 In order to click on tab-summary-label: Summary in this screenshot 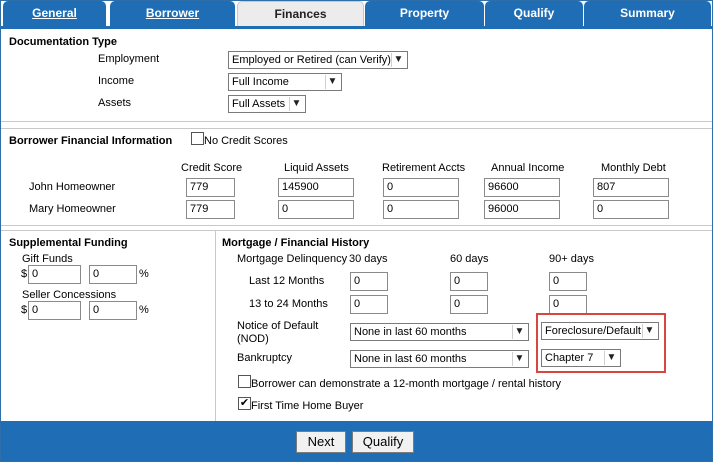, I will do `click(647, 13)`.